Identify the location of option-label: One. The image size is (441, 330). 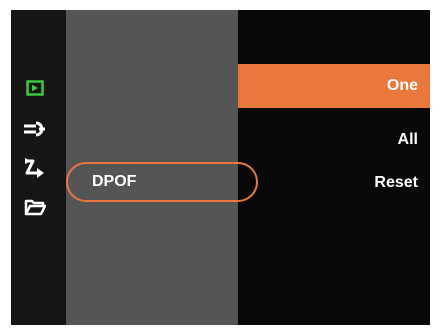
(402, 85).